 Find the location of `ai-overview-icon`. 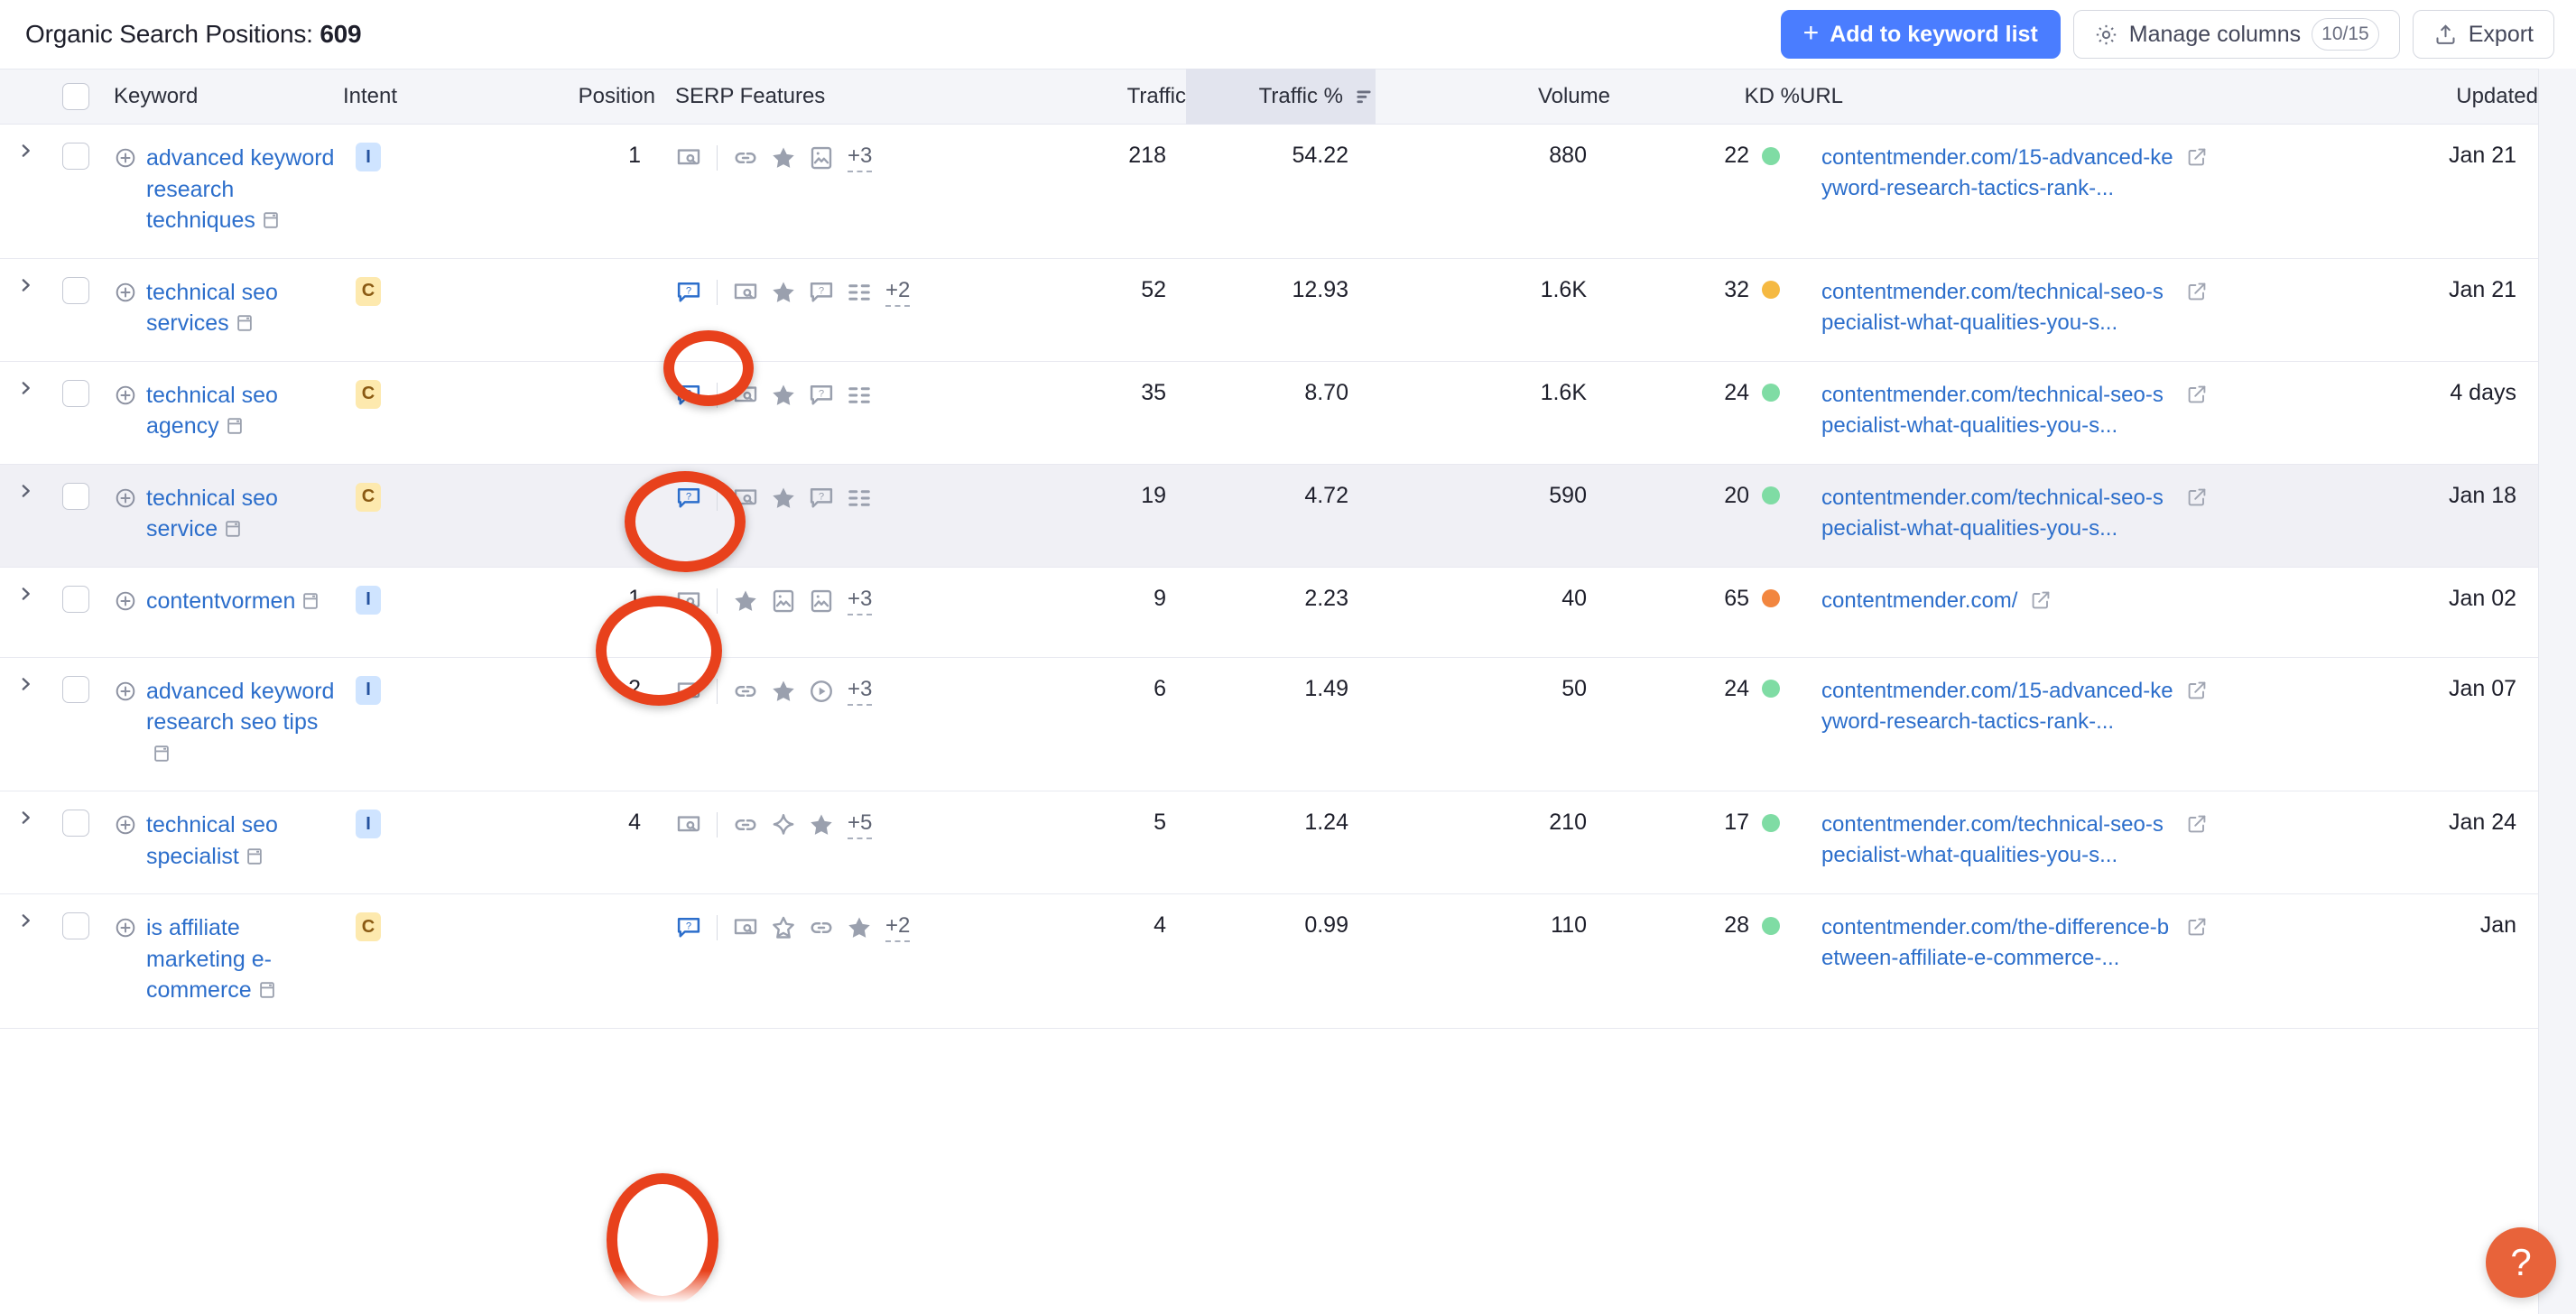

ai-overview-icon is located at coordinates (783, 824).